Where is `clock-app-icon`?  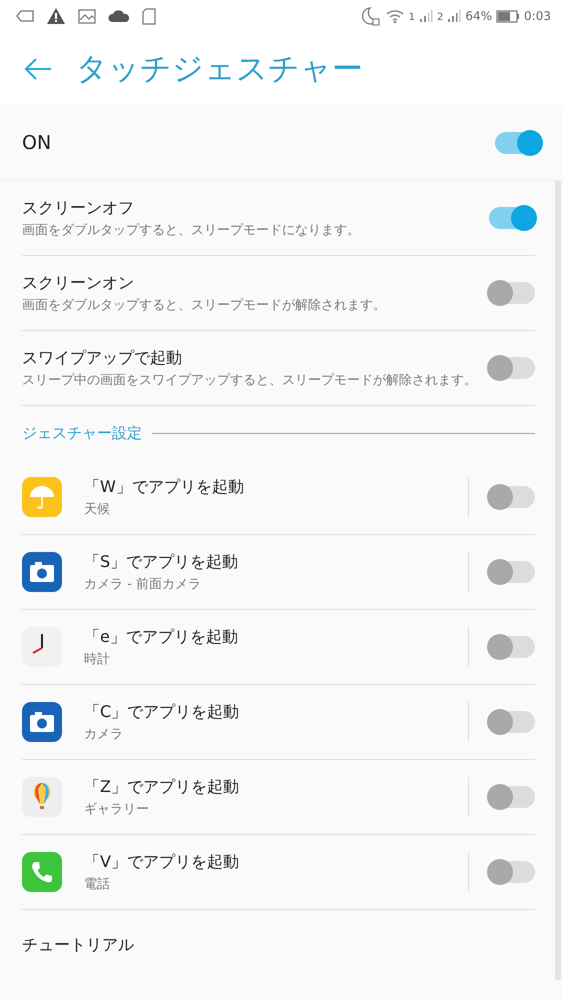 clock-app-icon is located at coordinates (42, 647).